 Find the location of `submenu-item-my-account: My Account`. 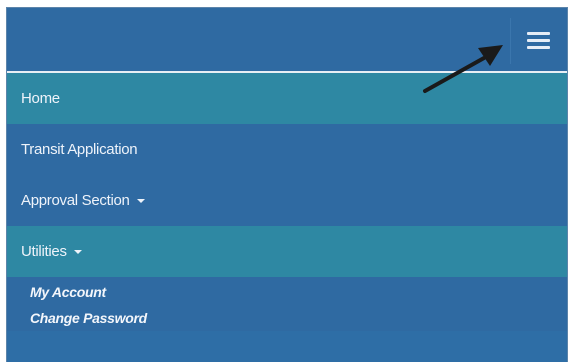

submenu-item-my-account: My Account is located at coordinates (287, 292).